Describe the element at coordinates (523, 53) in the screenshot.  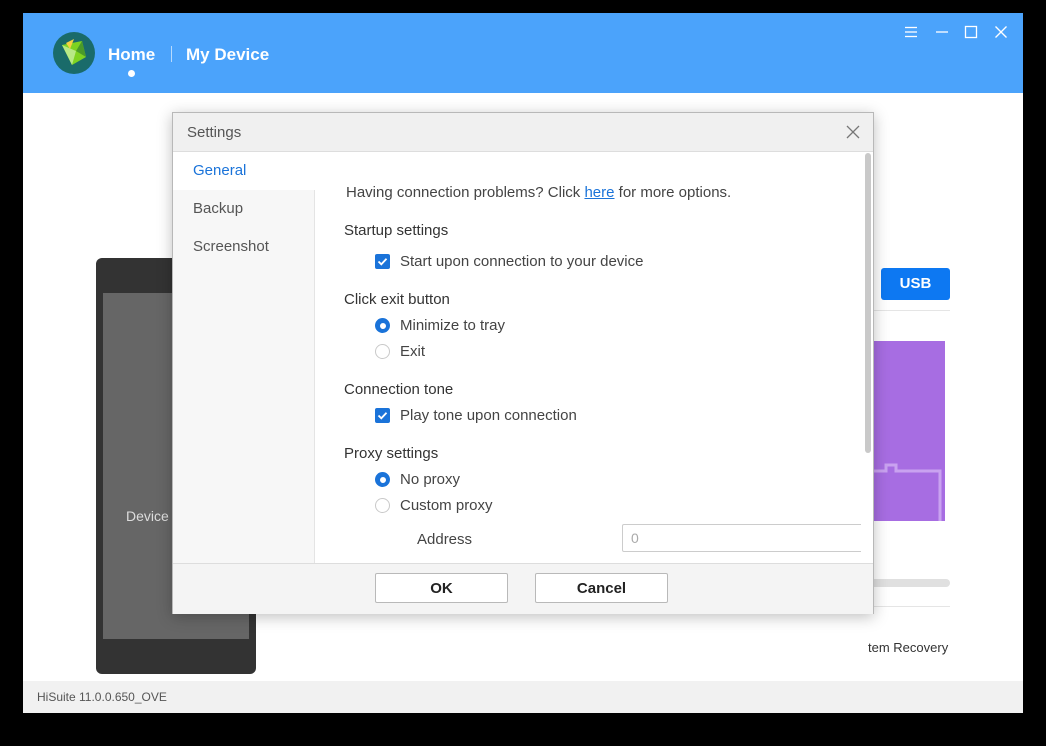
I see `title-bar: Home My Device` at that location.